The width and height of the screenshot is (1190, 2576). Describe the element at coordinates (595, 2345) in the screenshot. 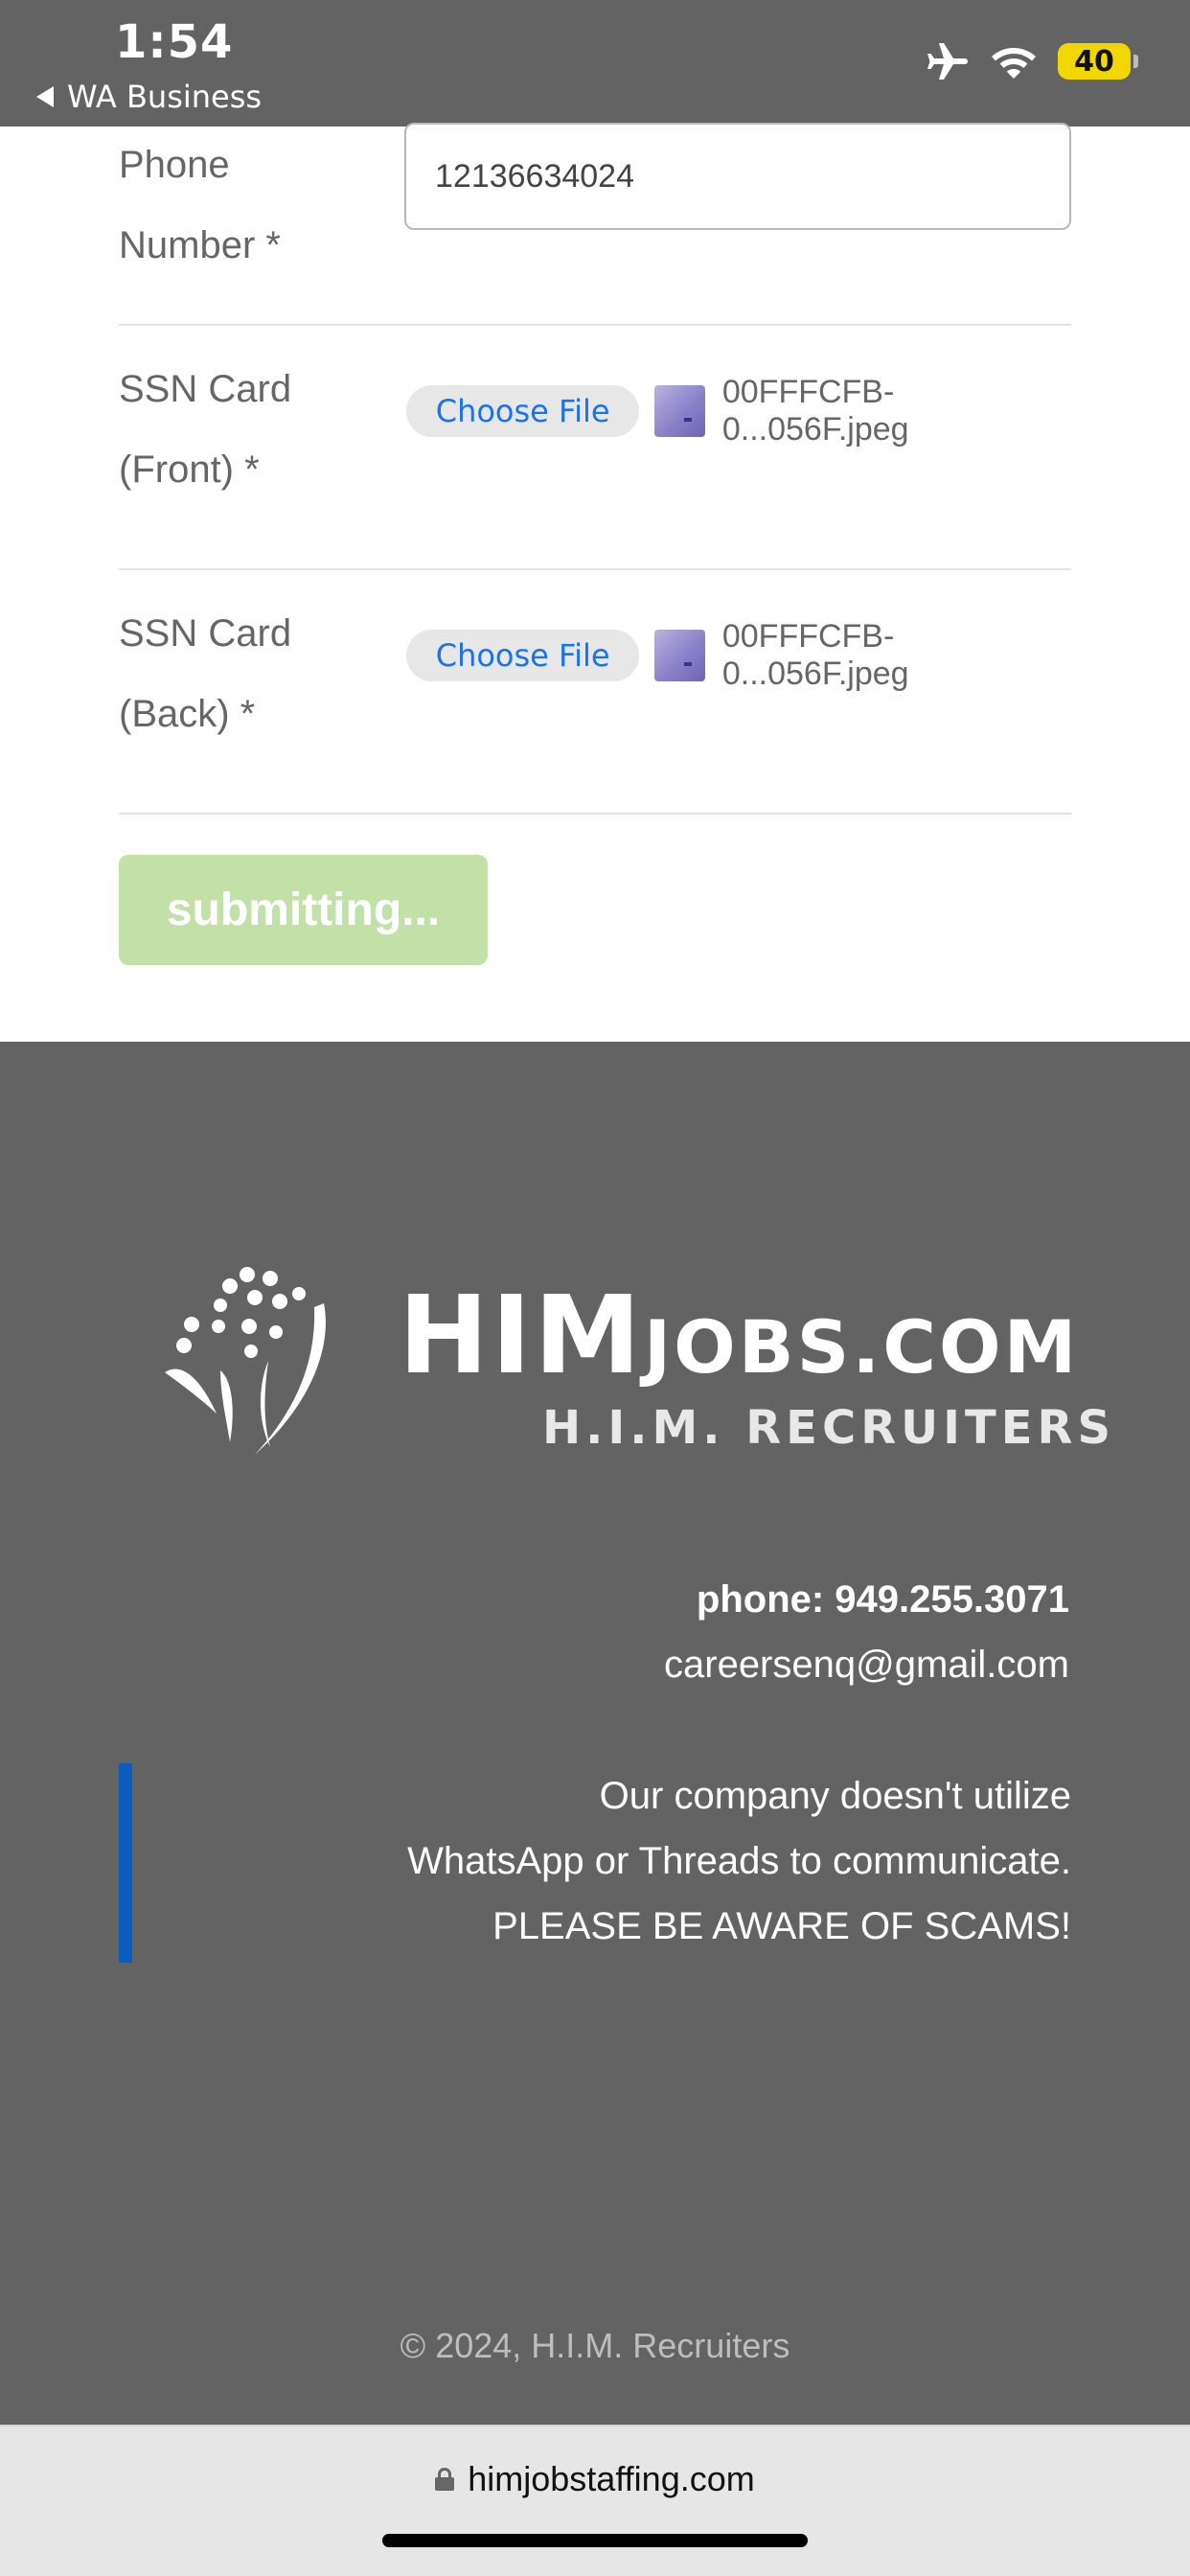

I see `copyright: © 2024, H.I.M. Recruiters` at that location.